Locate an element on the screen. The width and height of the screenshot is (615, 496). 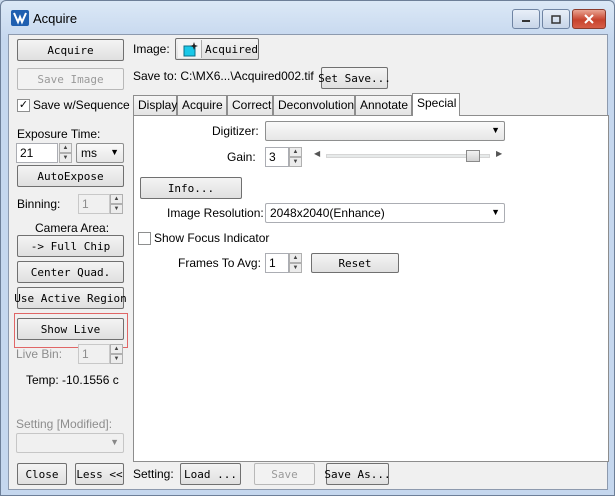
image-resolution-value: 2048x2040(Enhance) is located at coordinates (327, 213).